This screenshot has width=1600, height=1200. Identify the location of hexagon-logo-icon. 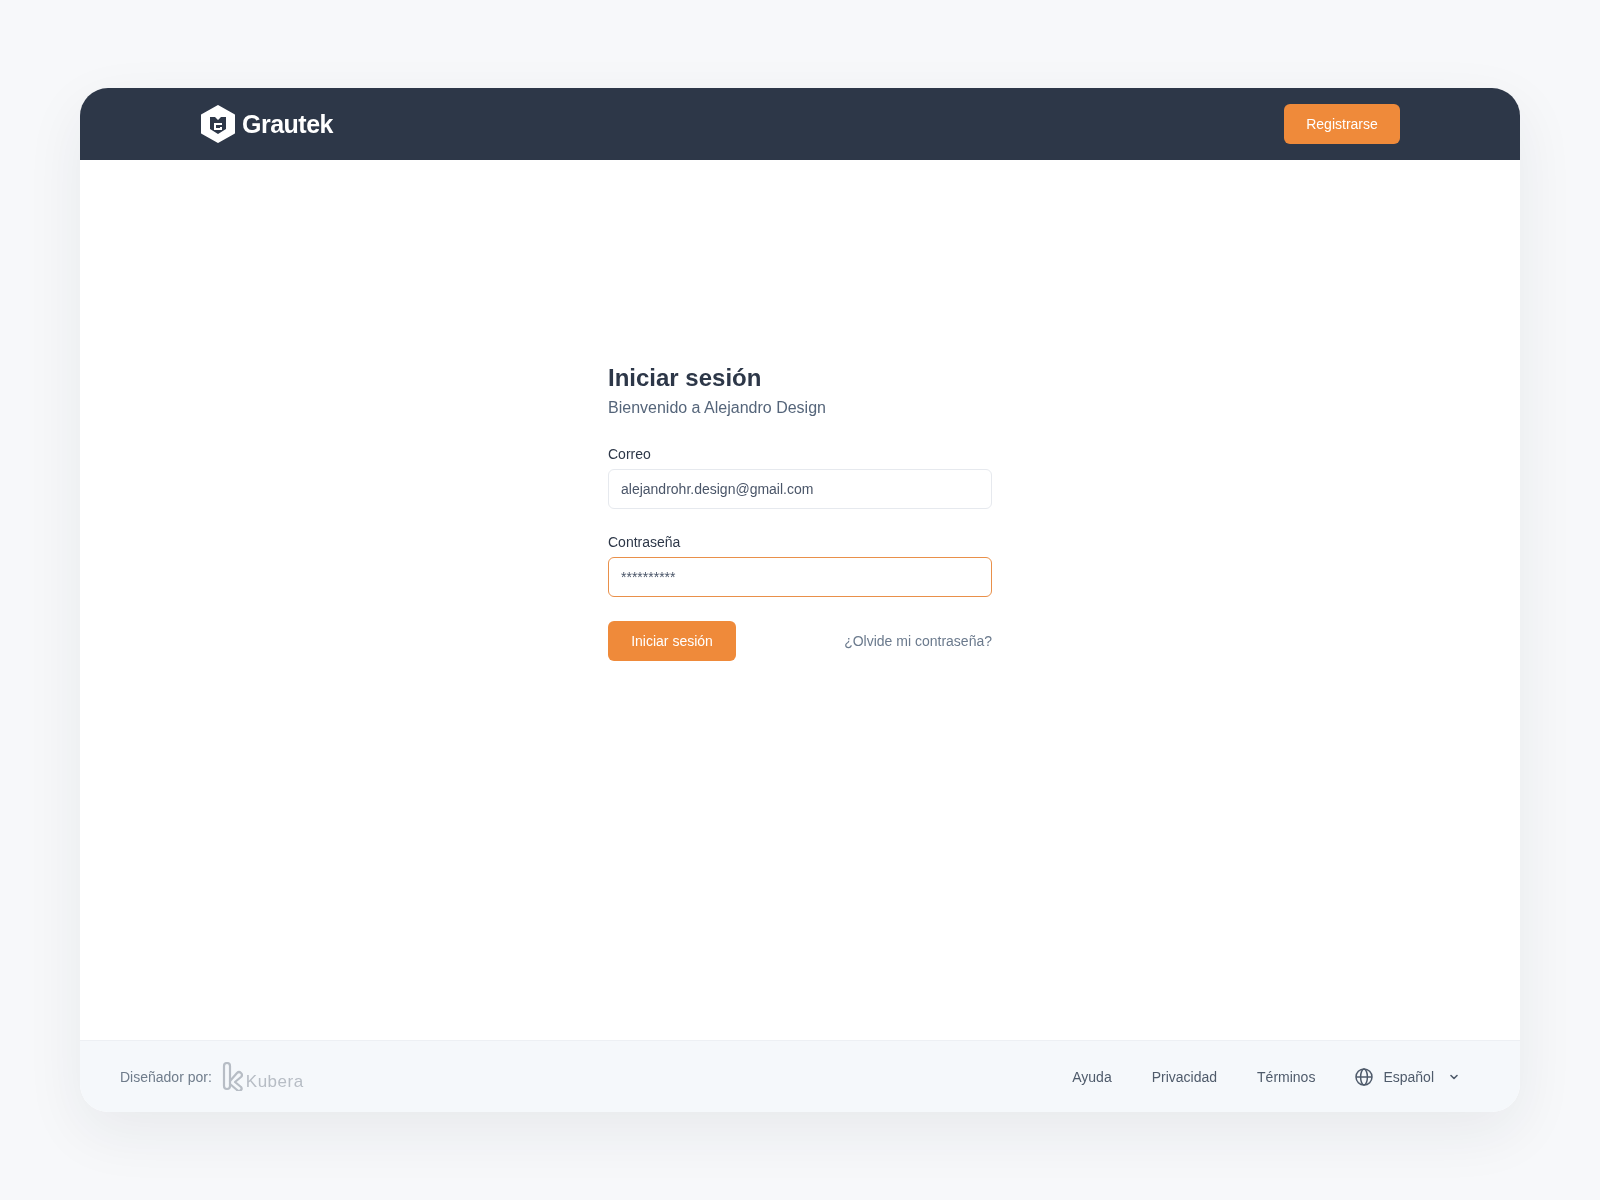
(218, 124).